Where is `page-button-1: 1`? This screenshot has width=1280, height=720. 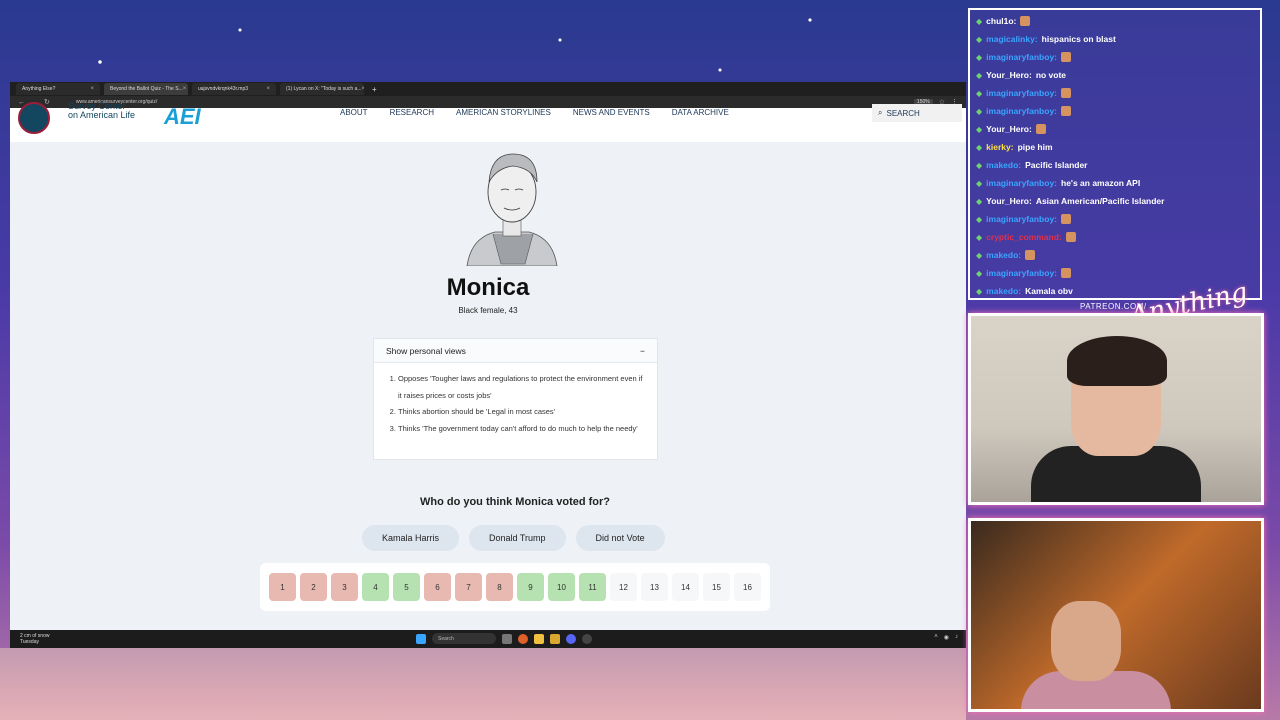
page-button-1: 1 is located at coordinates (282, 587).